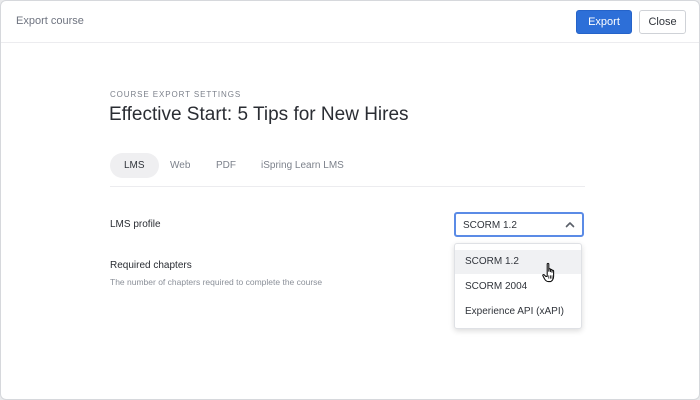  I want to click on lms-profile-selected-value: SCORM 1.2, so click(490, 225).